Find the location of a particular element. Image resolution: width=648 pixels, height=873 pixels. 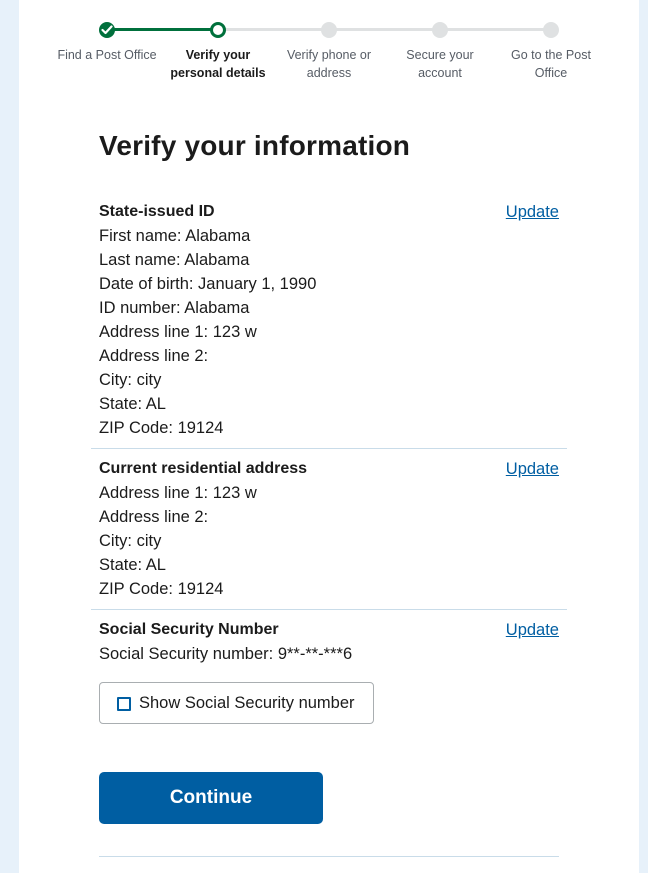

step-2-label: Verify your personal details is located at coordinates (218, 64).